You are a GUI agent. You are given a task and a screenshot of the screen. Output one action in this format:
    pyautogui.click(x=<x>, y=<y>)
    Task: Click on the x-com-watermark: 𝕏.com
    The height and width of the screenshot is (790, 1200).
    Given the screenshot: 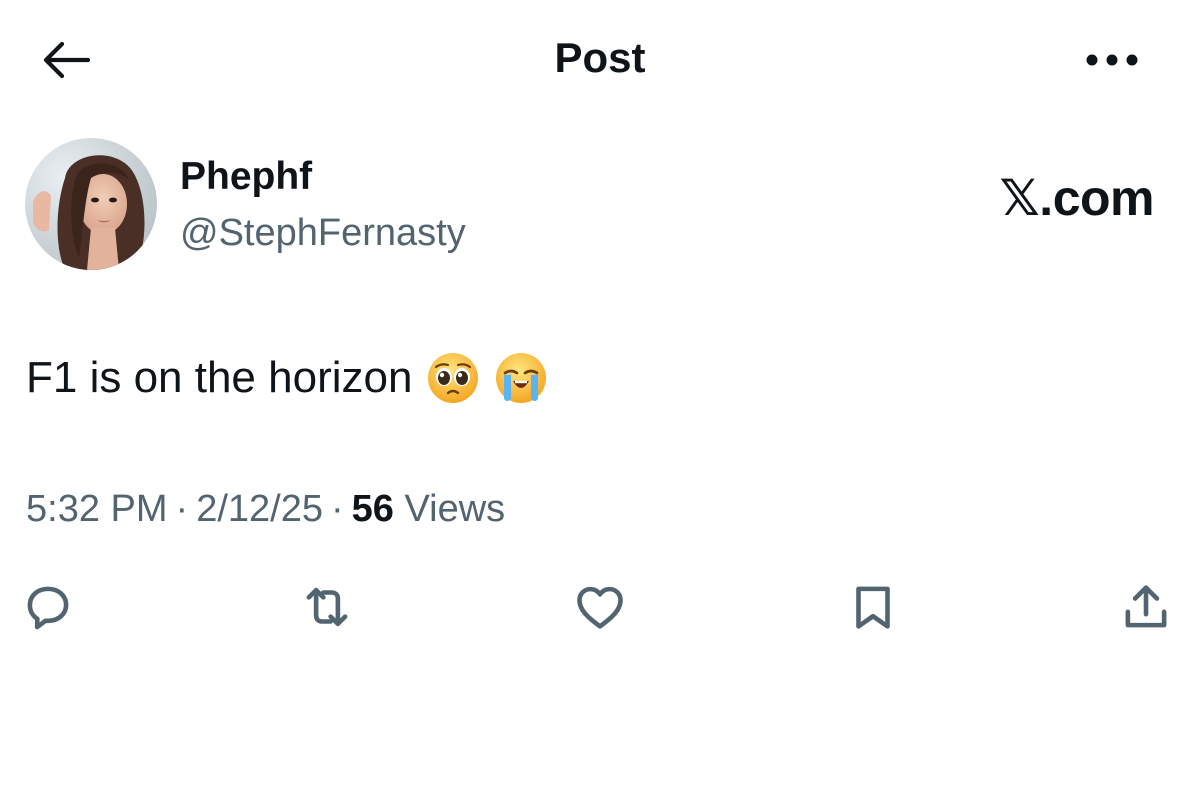 What is the action you would take?
    pyautogui.click(x=1077, y=198)
    